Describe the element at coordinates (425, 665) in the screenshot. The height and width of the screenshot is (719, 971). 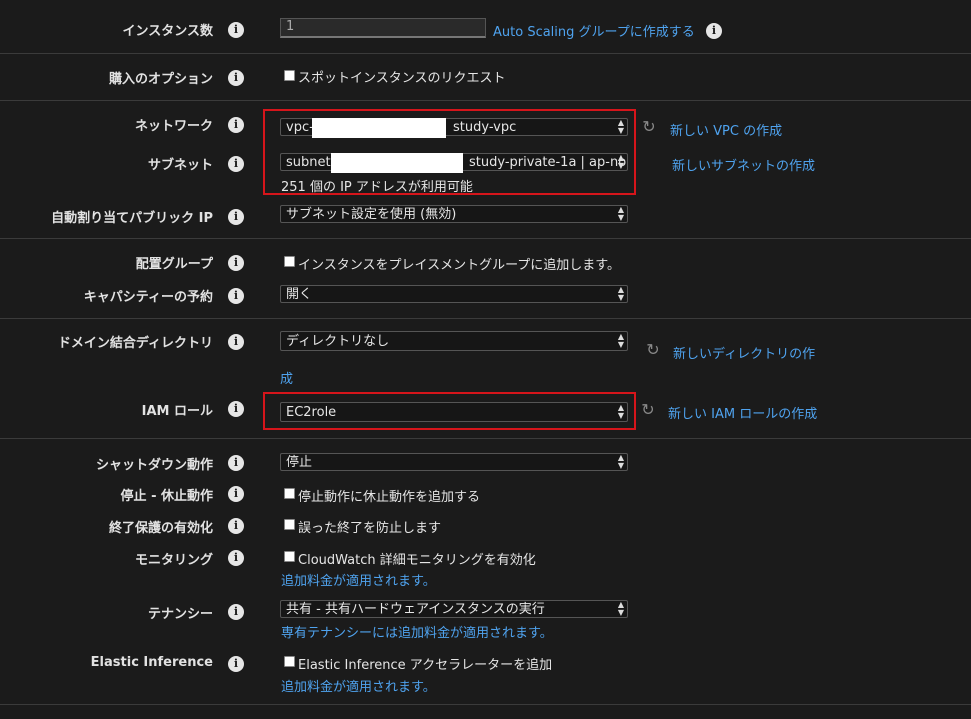
I see `elastic-checkbox-label: Elastic Inference アクセラレーターを追加` at that location.